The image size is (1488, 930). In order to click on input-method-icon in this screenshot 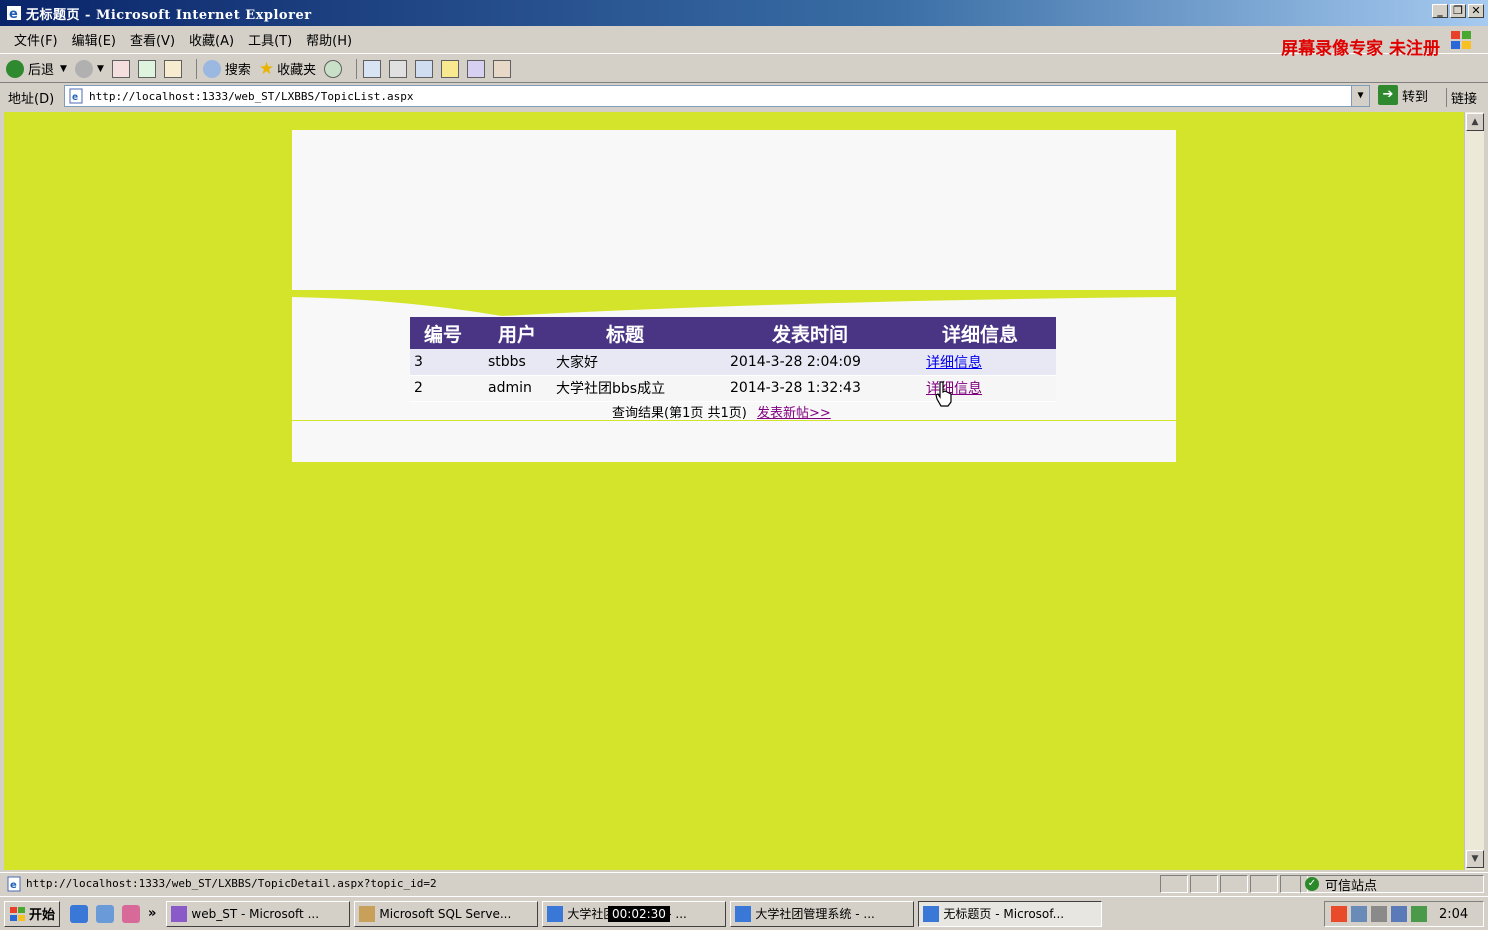, I will do `click(1339, 914)`.